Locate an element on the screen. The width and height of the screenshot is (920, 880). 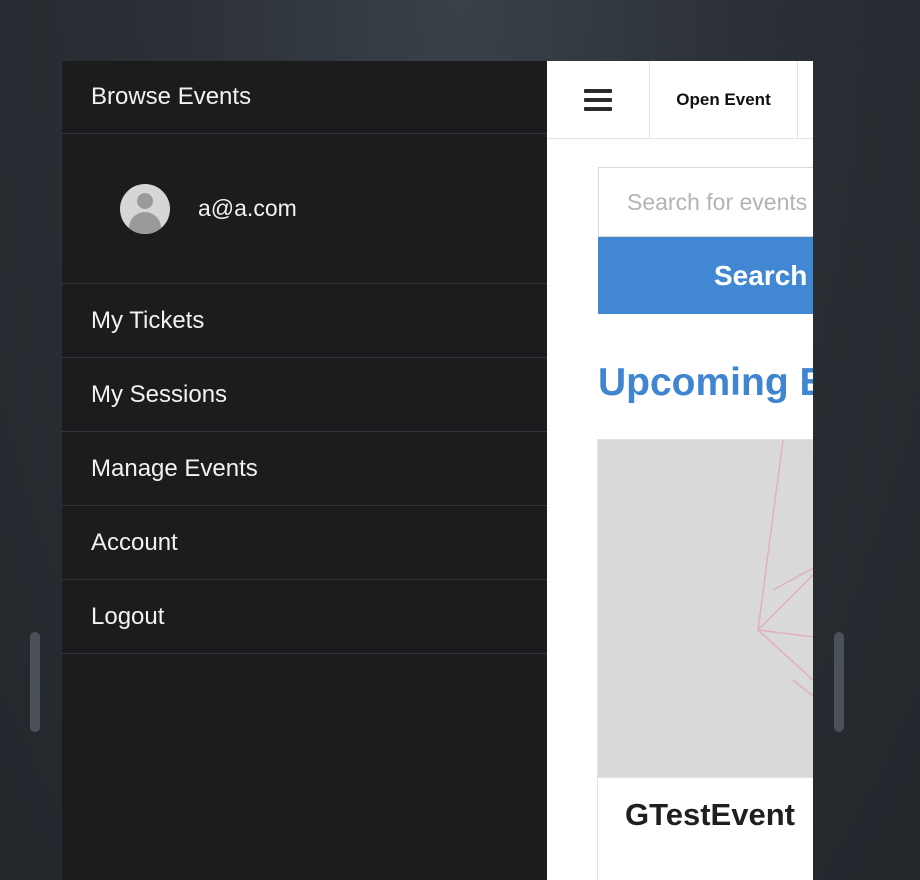
user-email: a@a.com is located at coordinates (247, 208).